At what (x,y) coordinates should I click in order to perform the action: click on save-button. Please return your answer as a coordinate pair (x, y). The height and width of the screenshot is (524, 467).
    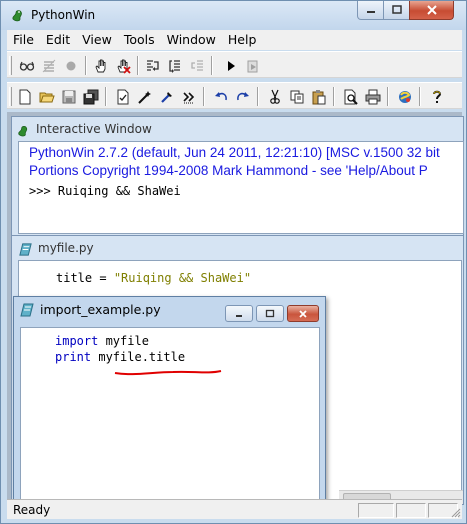
    Looking at the image, I should click on (69, 97).